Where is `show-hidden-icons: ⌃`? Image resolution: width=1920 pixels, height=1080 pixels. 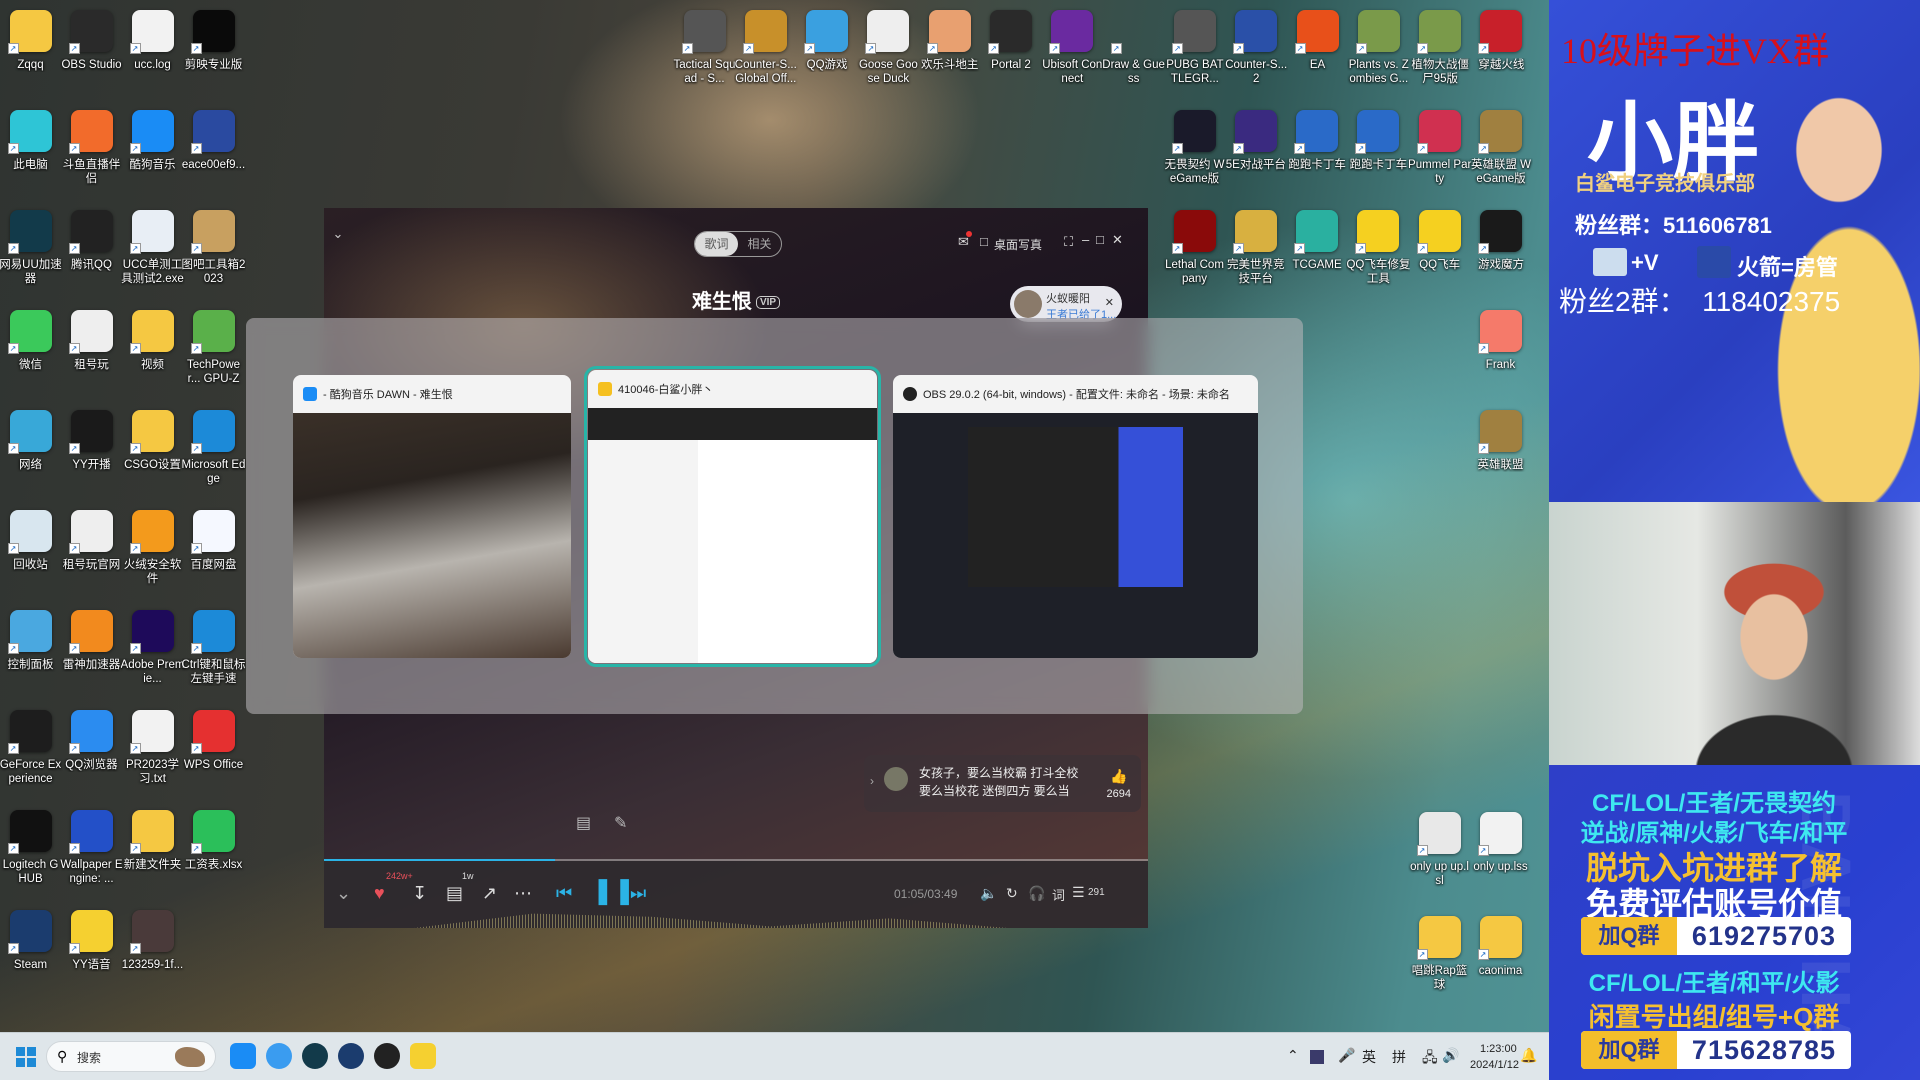 show-hidden-icons: ⌃ is located at coordinates (1293, 1055).